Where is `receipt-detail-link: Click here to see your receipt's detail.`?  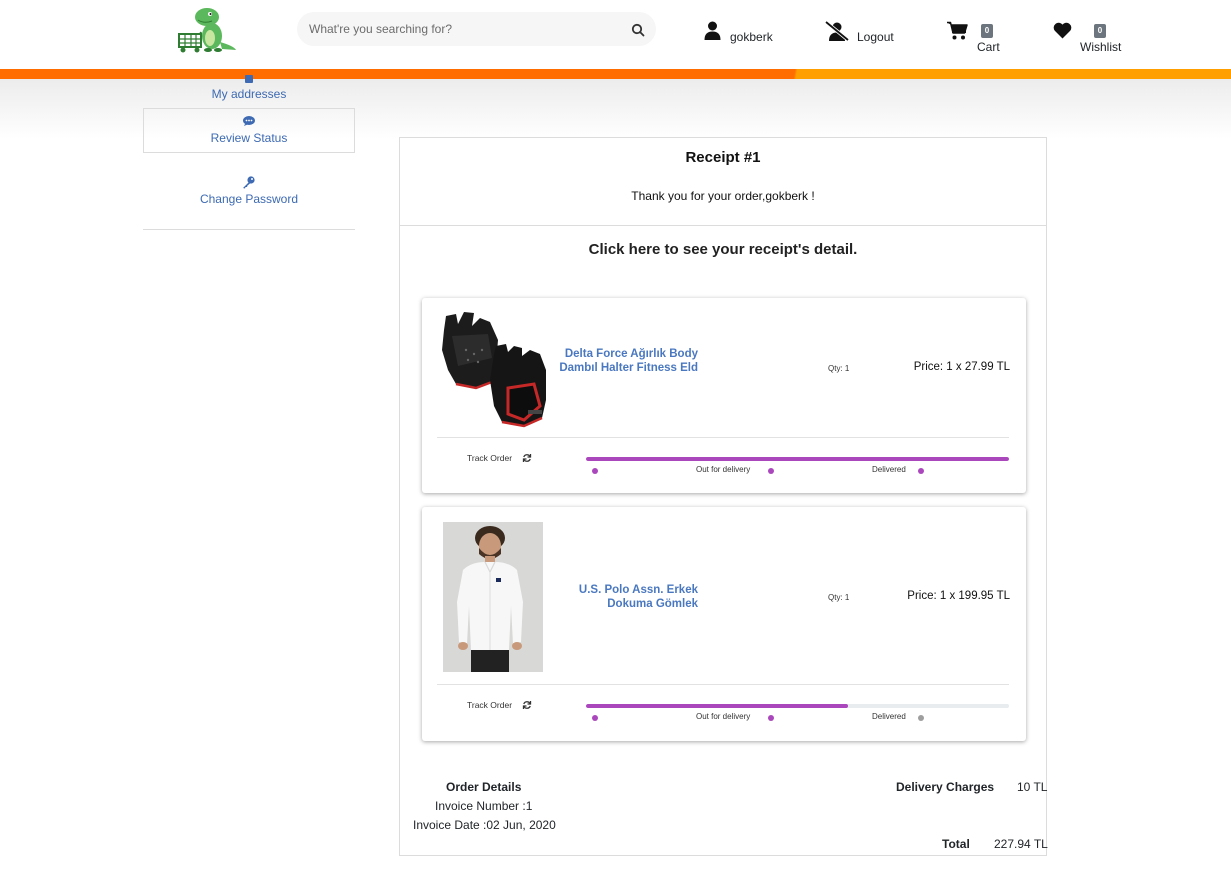 receipt-detail-link: Click here to see your receipt's detail. is located at coordinates (723, 249).